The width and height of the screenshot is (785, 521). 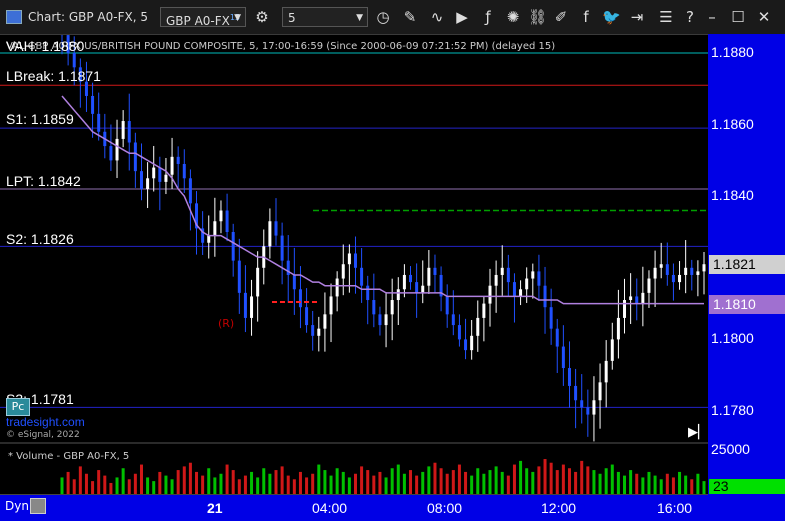 What do you see at coordinates (732, 195) in the screenshot?
I see `price-tick: 1.1840` at bounding box center [732, 195].